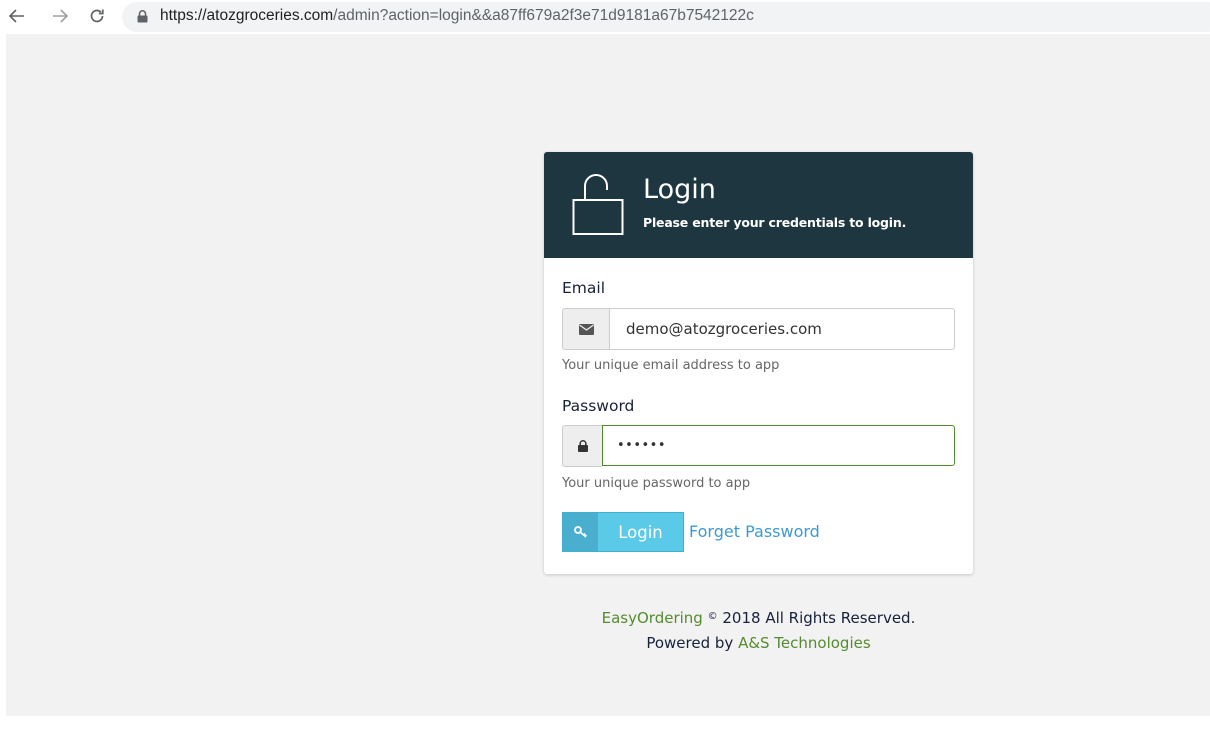 This screenshot has height=744, width=1210. What do you see at coordinates (584, 288) in the screenshot?
I see `email-label: Email` at bounding box center [584, 288].